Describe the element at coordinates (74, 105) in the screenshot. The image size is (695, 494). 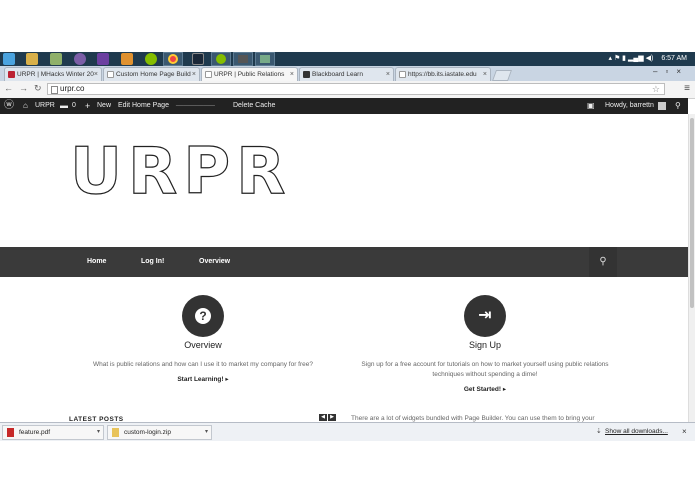
I see `comments-count: 0` at that location.